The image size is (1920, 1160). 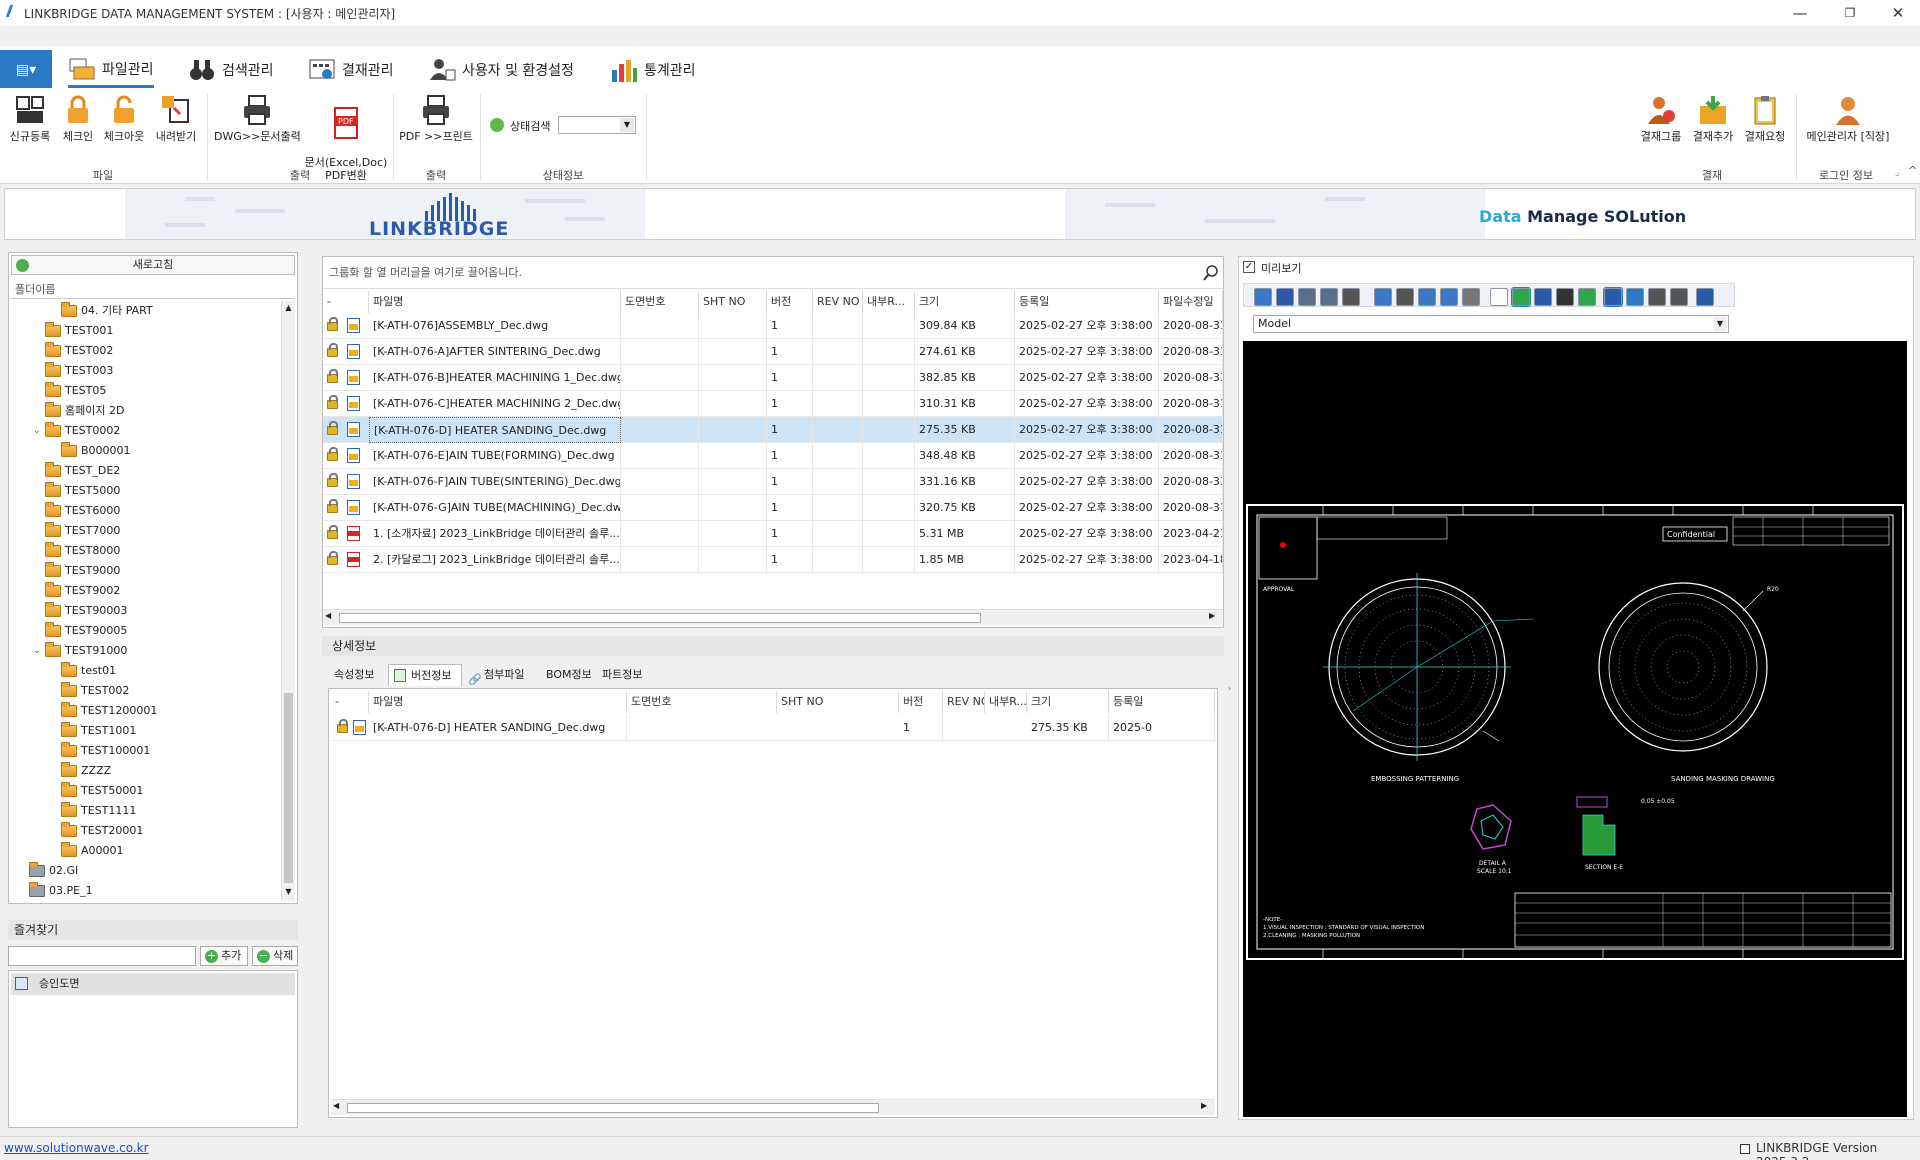 What do you see at coordinates (288, 892) in the screenshot?
I see `scroll-down-icon: ▼` at bounding box center [288, 892].